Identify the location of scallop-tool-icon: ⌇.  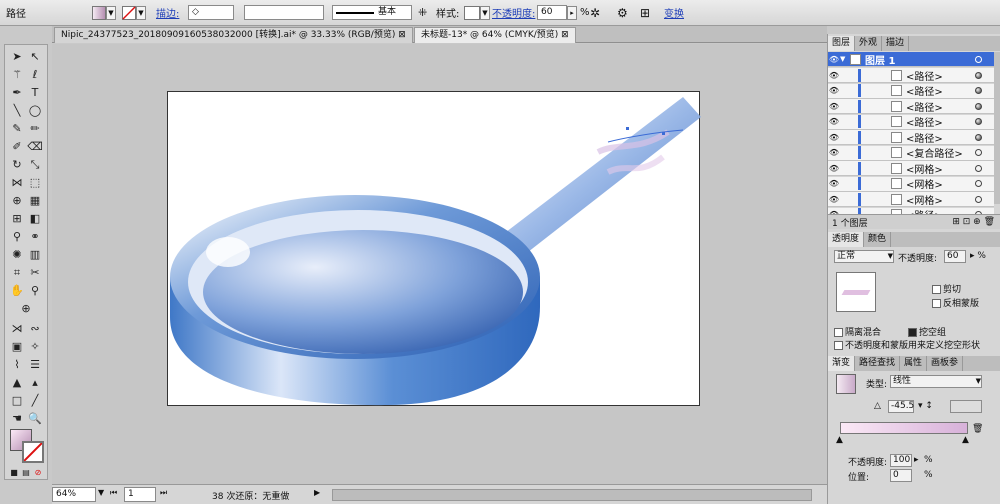
(17, 365).